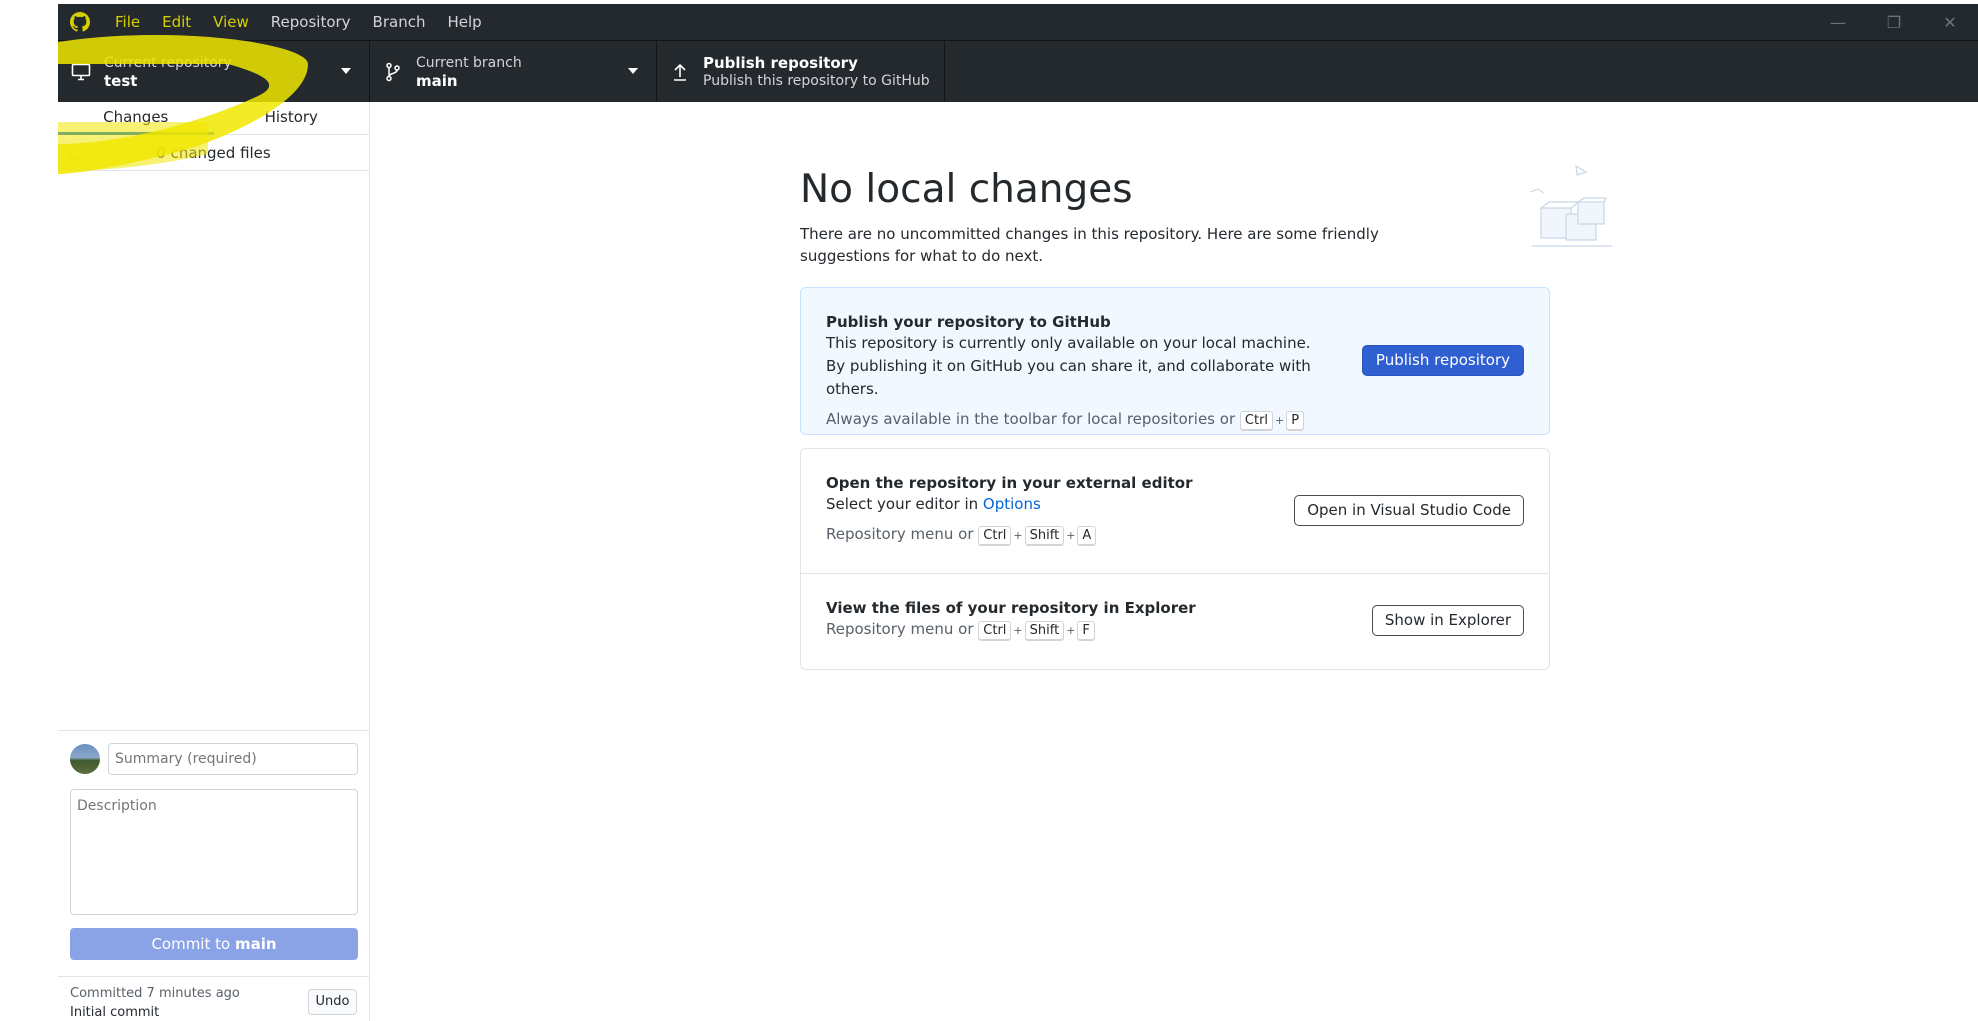 The height and width of the screenshot is (1021, 1978). What do you see at coordinates (81, 72) in the screenshot?
I see `desktop-computer-icon` at bounding box center [81, 72].